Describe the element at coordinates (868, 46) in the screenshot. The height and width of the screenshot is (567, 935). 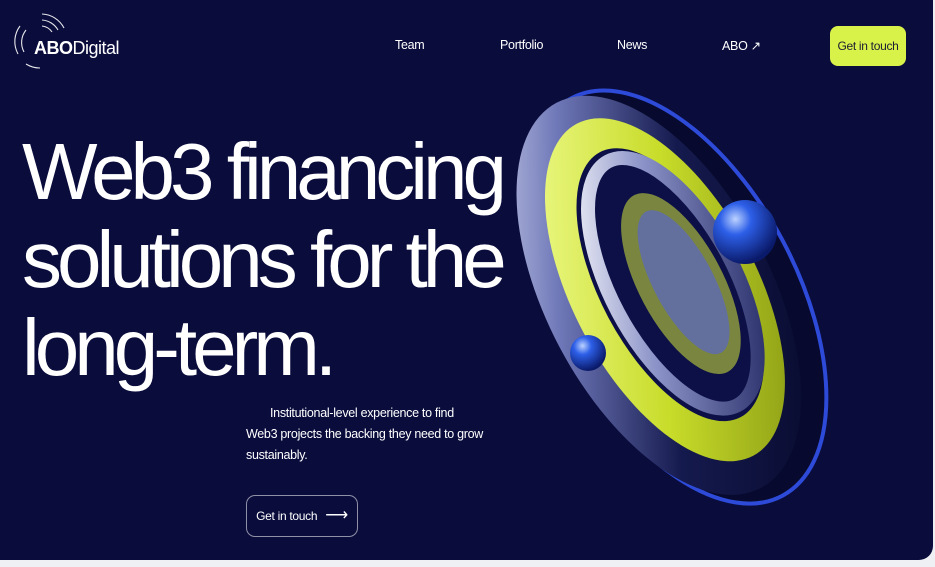
I see `header-get-in-touch-button: Get in touch` at that location.